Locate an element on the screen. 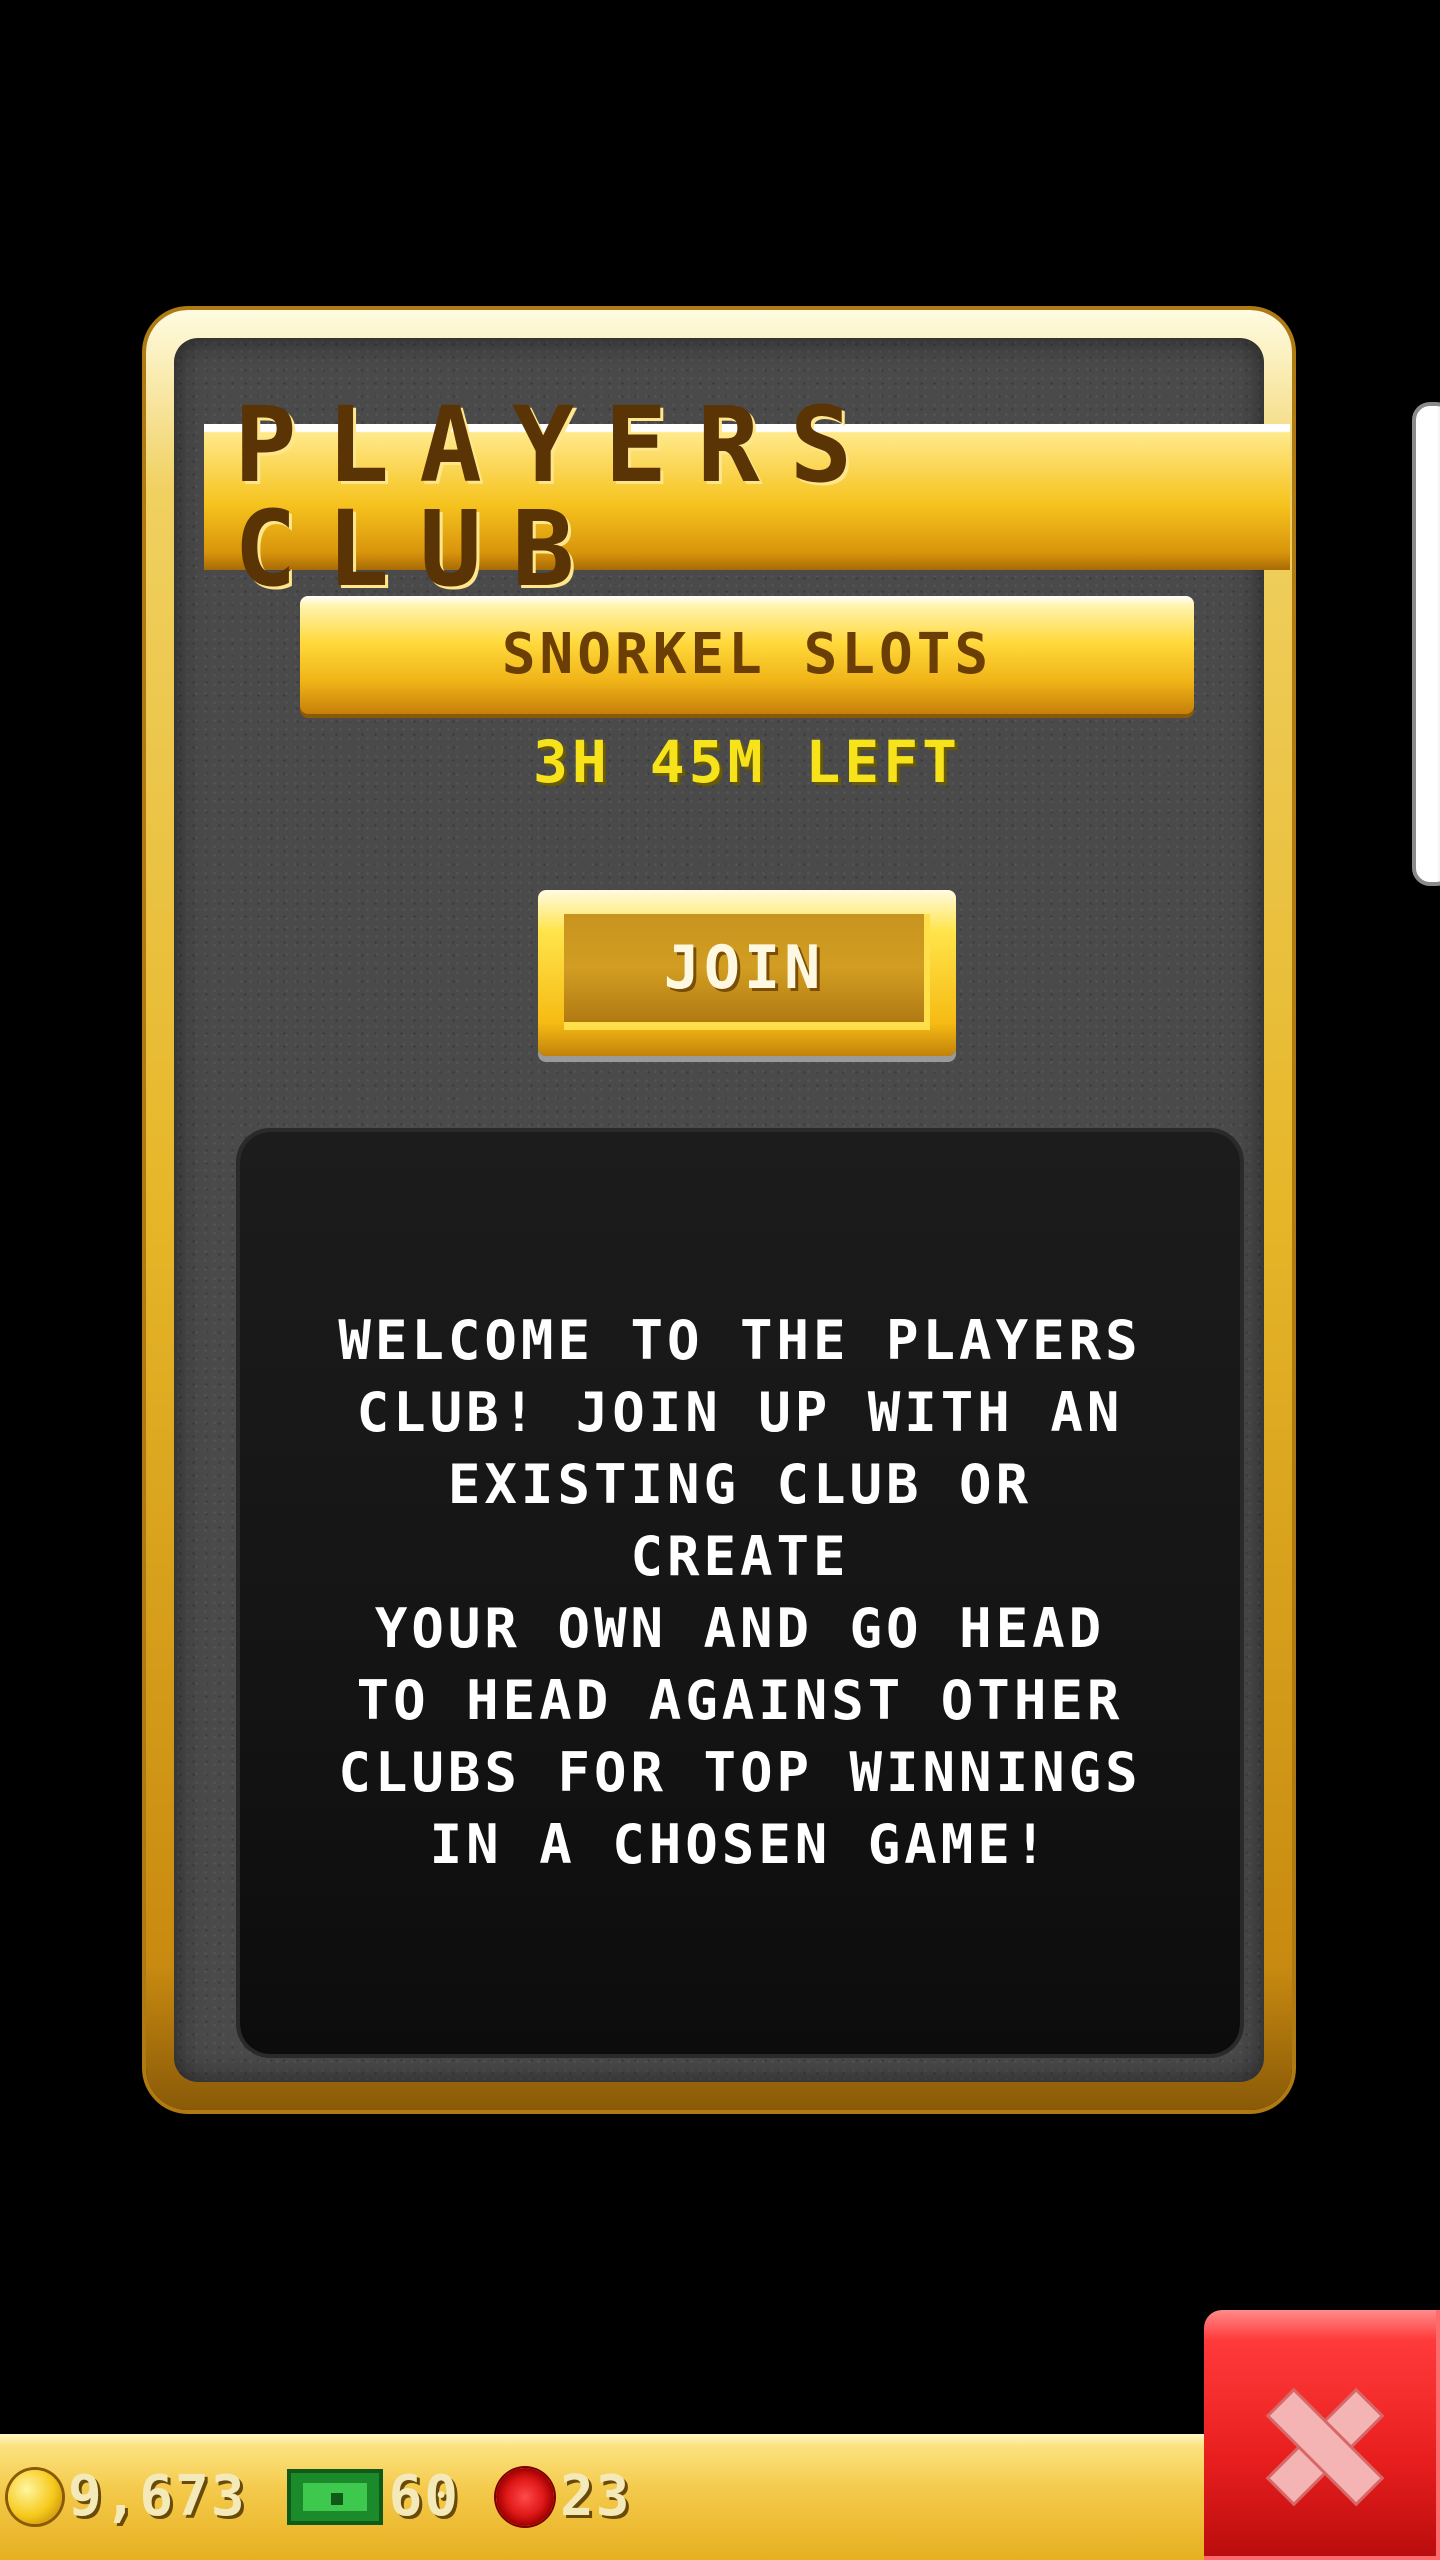 This screenshot has width=1440, height=2560. chip-icon is located at coordinates (525, 2497).